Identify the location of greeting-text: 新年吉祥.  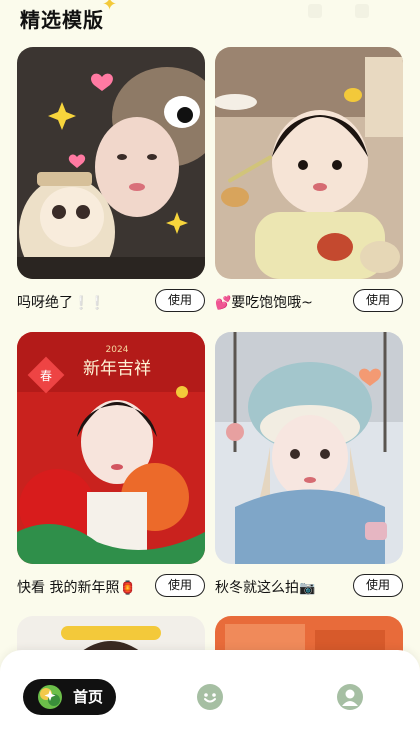
(117, 369).